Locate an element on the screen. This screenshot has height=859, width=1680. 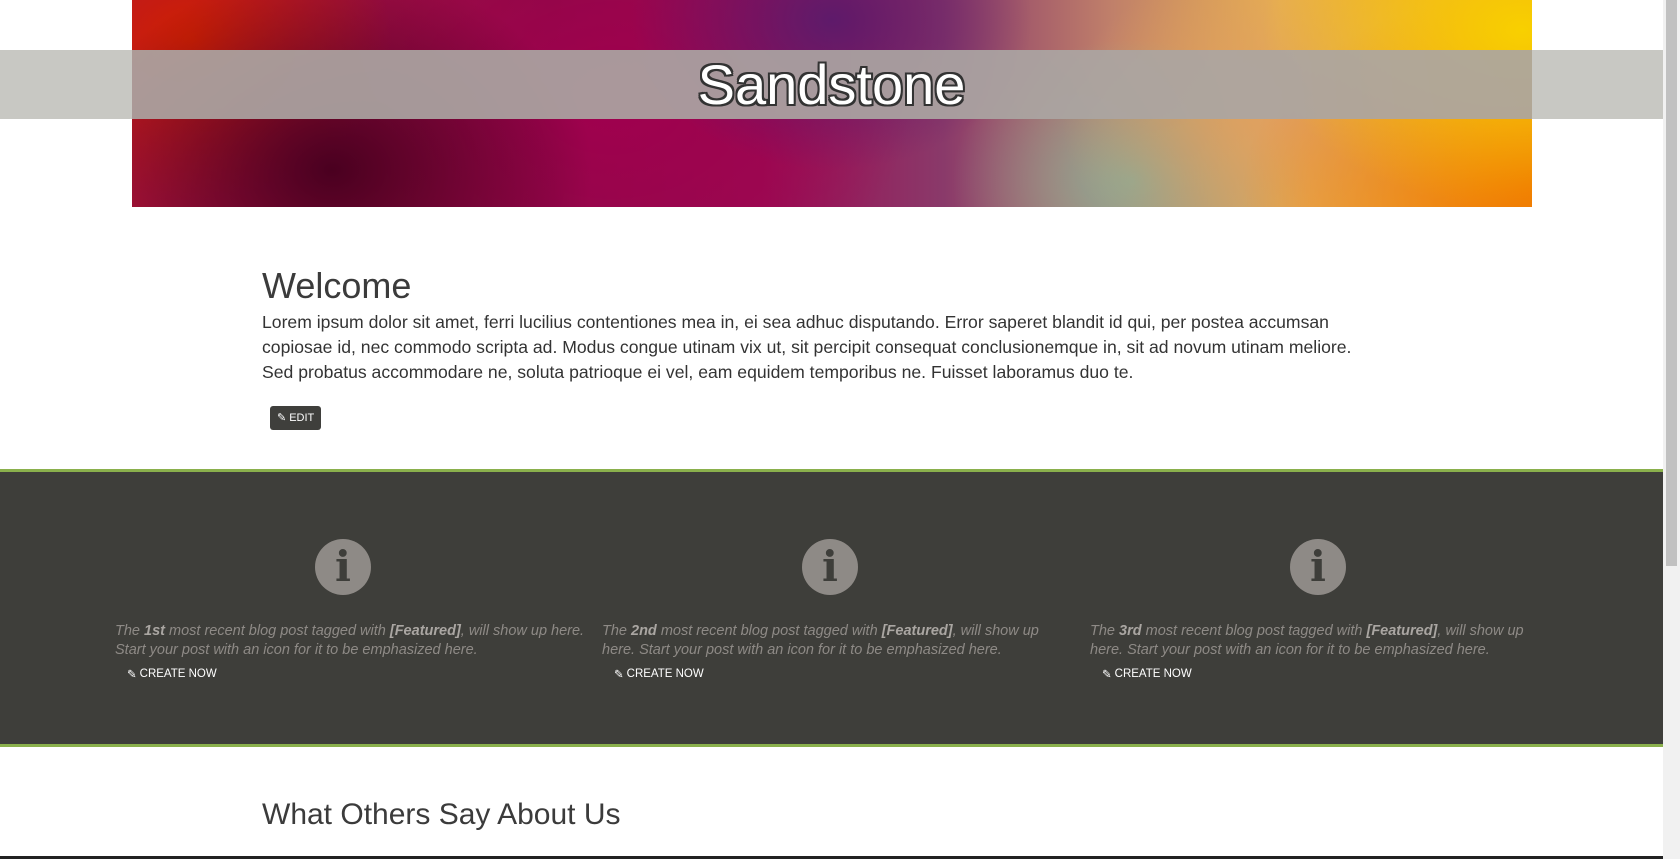
testimonials-heading: What Others Say About Us is located at coordinates (441, 814).